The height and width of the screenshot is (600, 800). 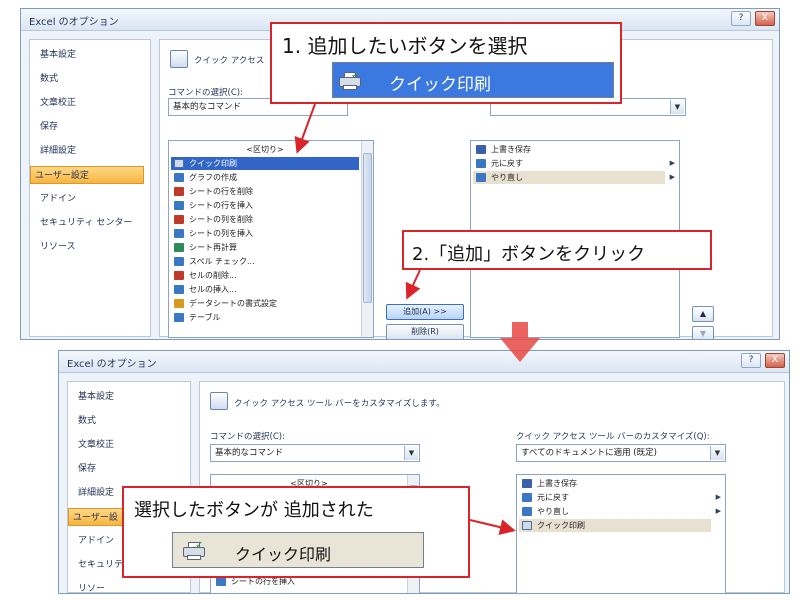 What do you see at coordinates (74, 22) in the screenshot?
I see `window-title: Excel のオプション` at bounding box center [74, 22].